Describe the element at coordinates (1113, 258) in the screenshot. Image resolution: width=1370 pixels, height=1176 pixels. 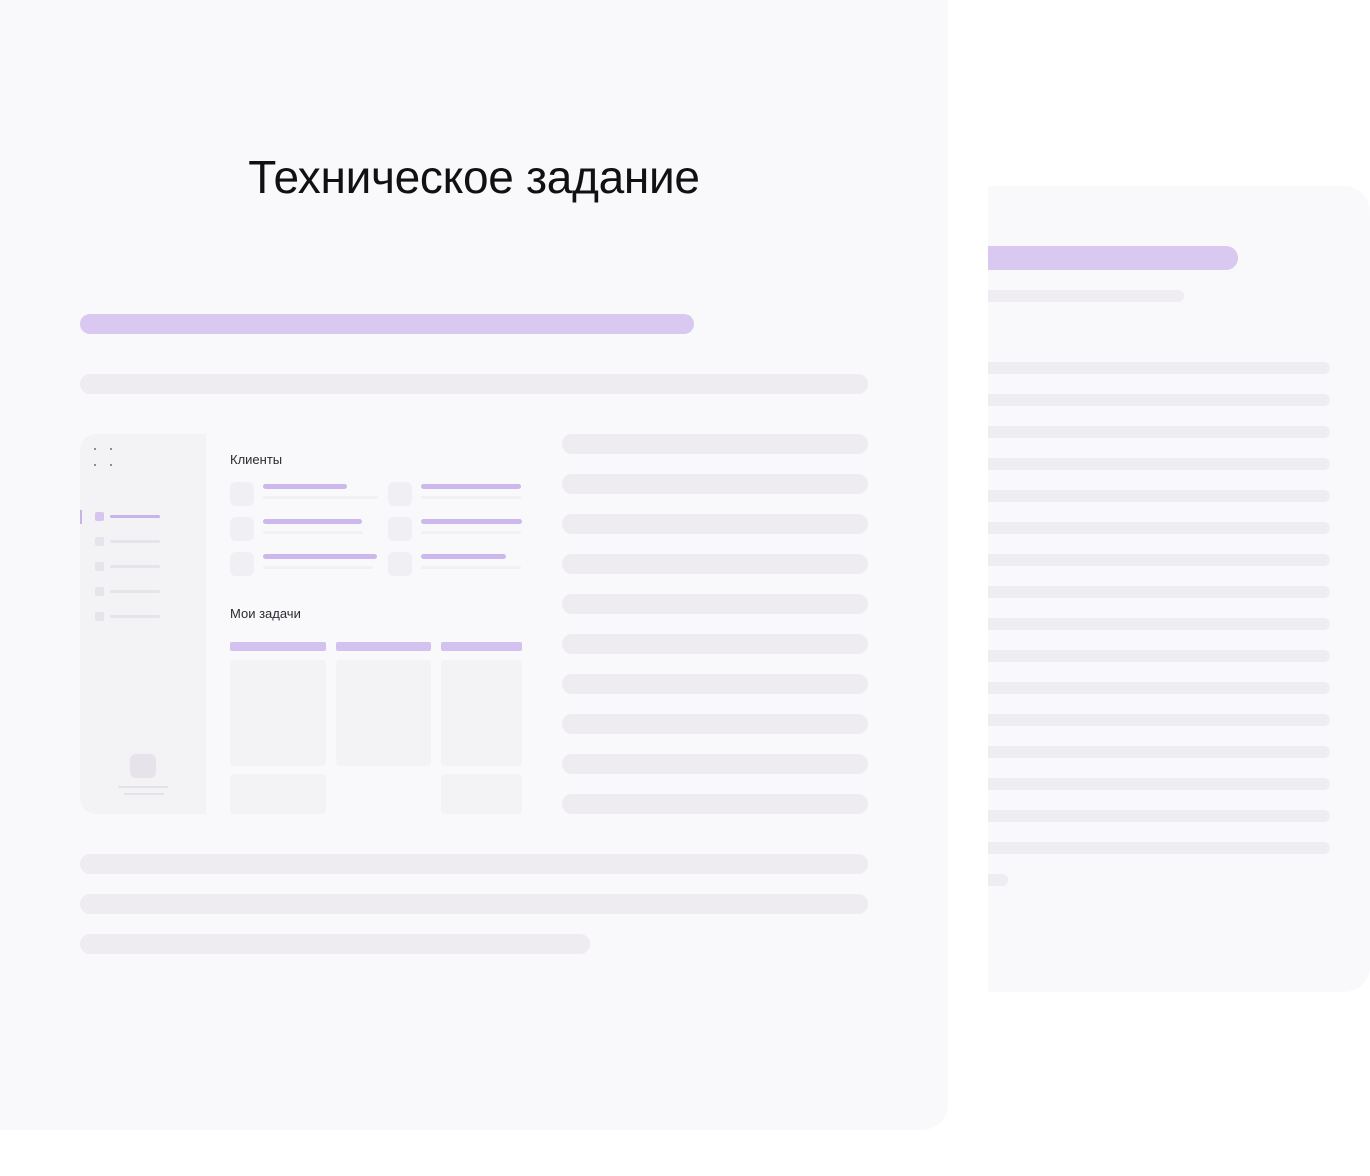
I see `secondary-heading-placeholder` at that location.